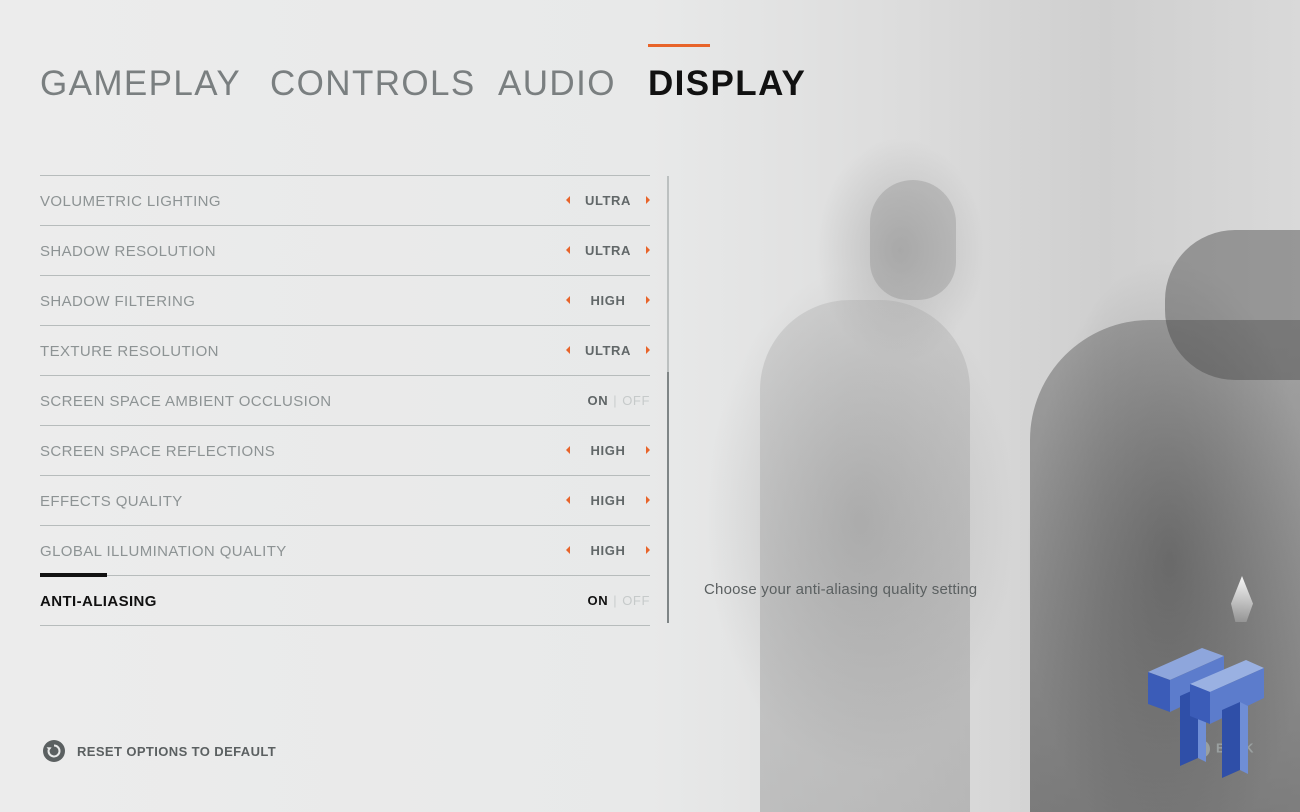 The width and height of the screenshot is (1300, 812). Describe the element at coordinates (118, 301) in the screenshot. I see `setting-label: SHADOW FILTERING` at that location.